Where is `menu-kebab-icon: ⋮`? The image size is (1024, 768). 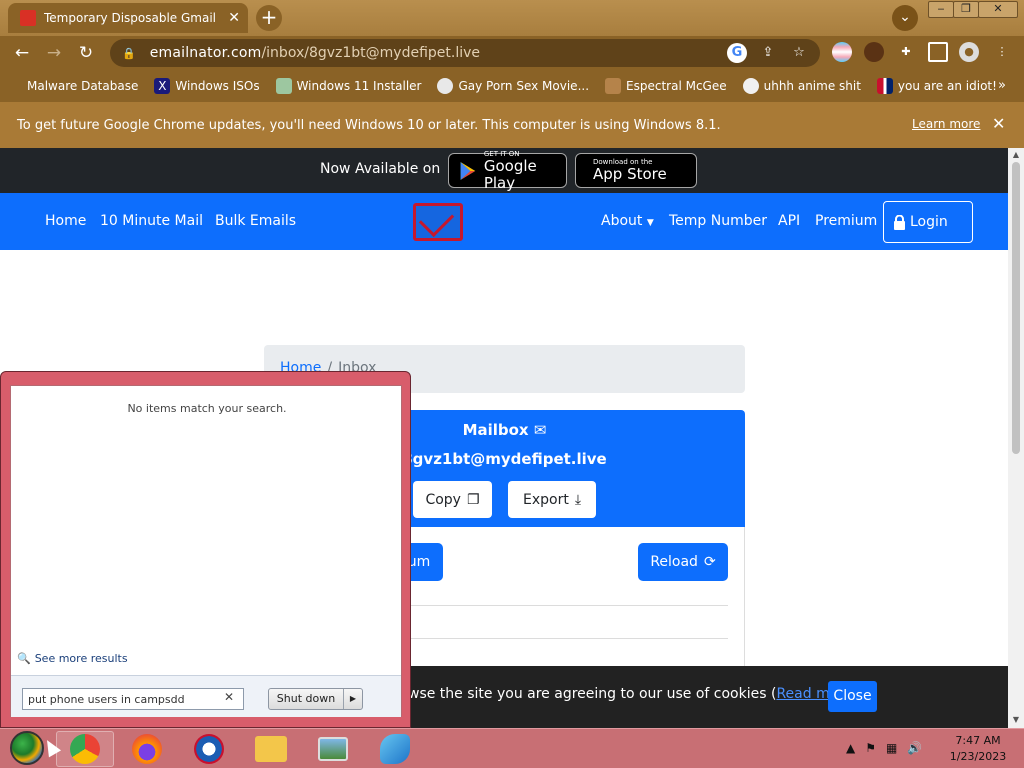 menu-kebab-icon: ⋮ is located at coordinates (1002, 52).